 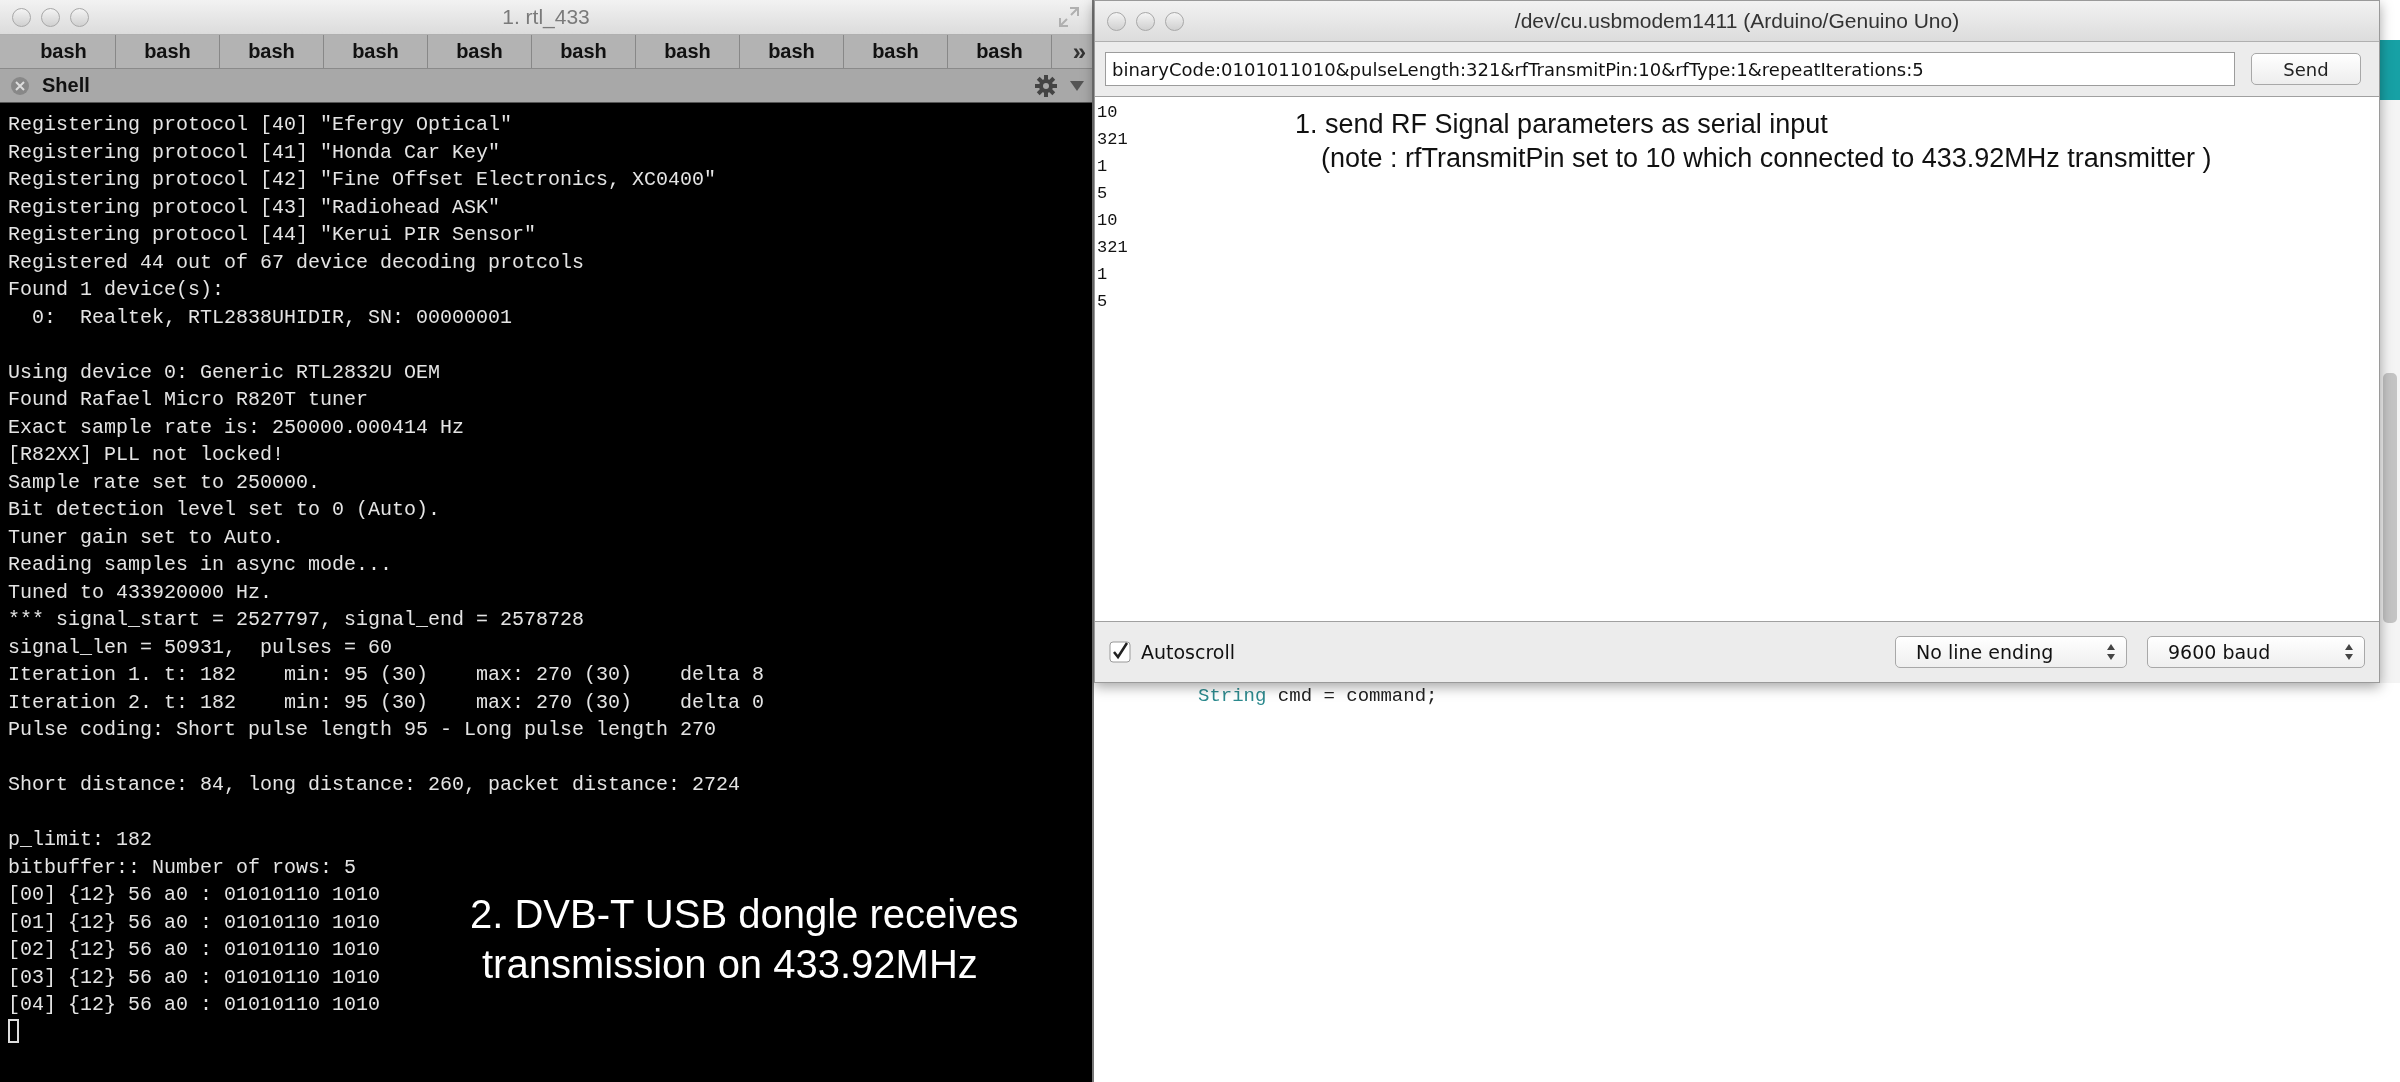 I want to click on terminal-line: Exact sample rate is: 250000.000414 Hz, so click(x=236, y=427).